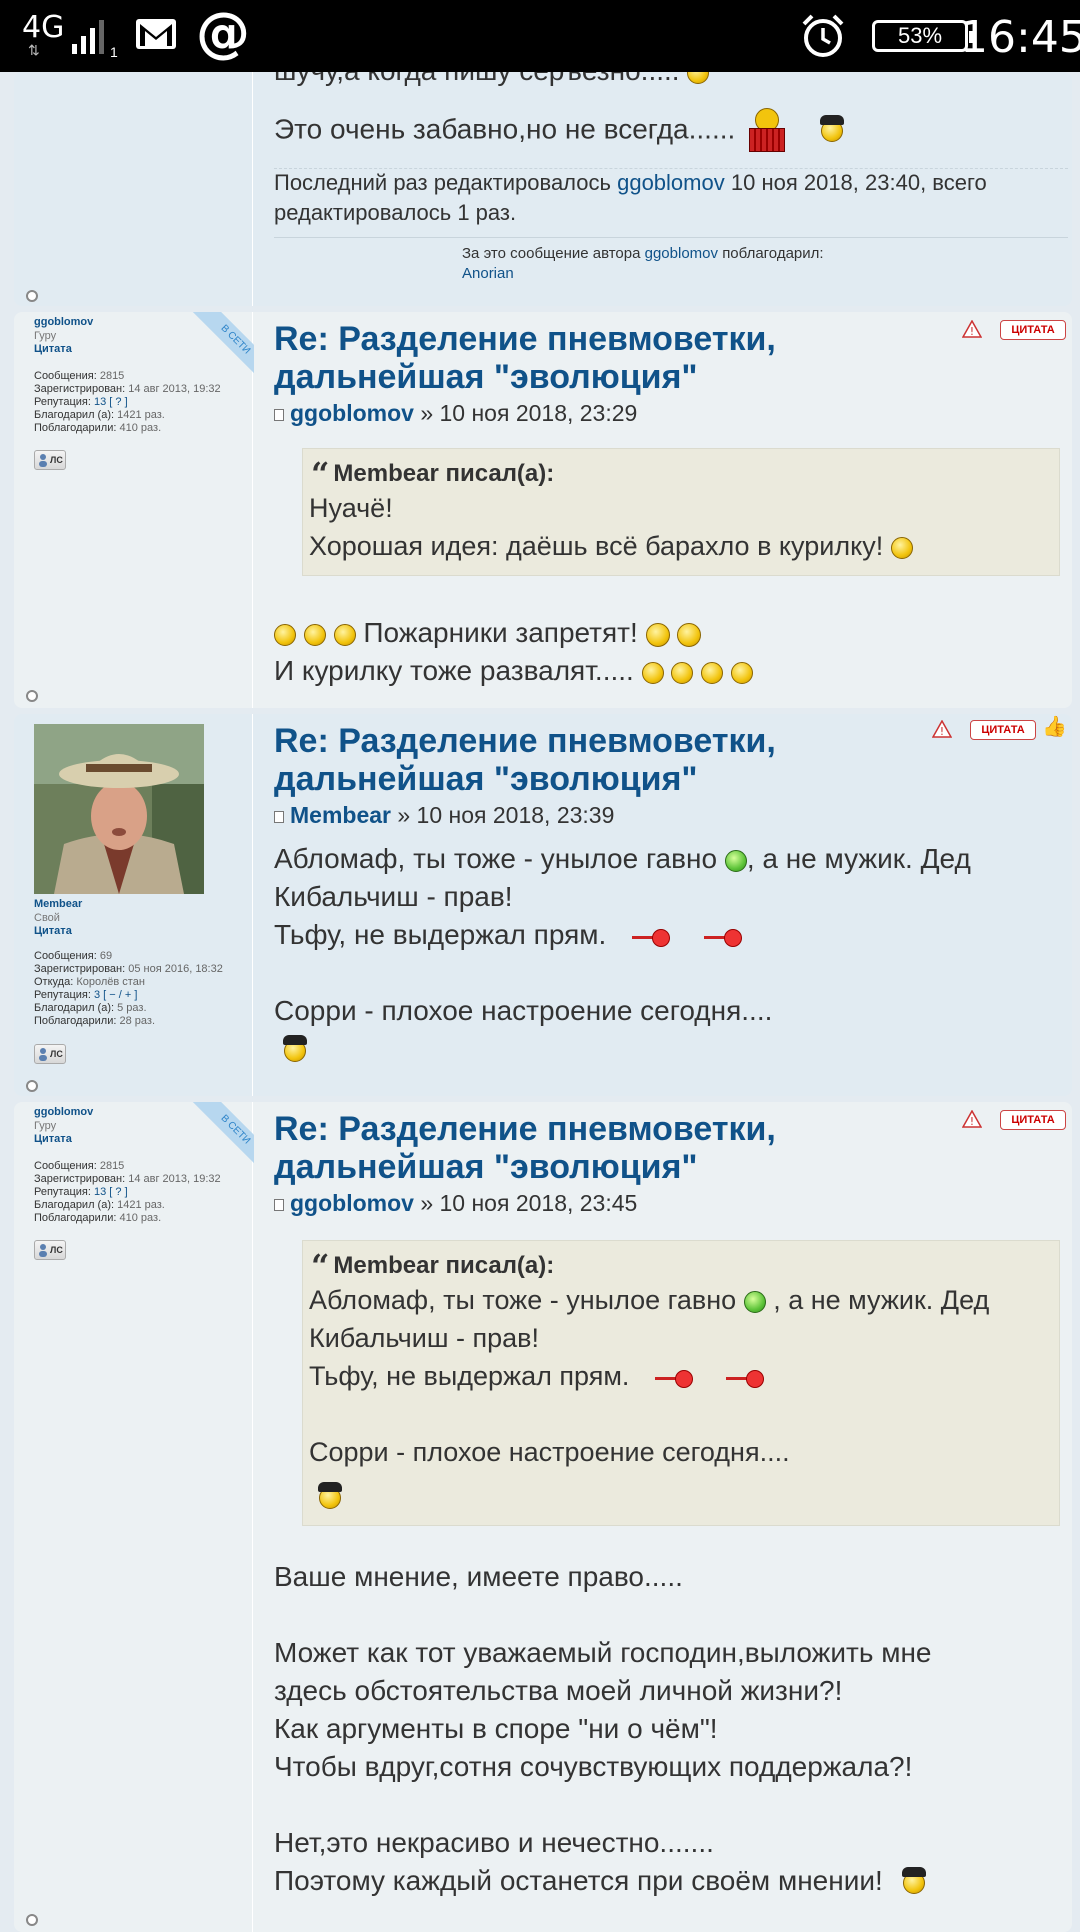 The height and width of the screenshot is (1932, 1080). What do you see at coordinates (81, 402) in the screenshot?
I see `profile-reputation: Репутация: 13 [ ? ]` at bounding box center [81, 402].